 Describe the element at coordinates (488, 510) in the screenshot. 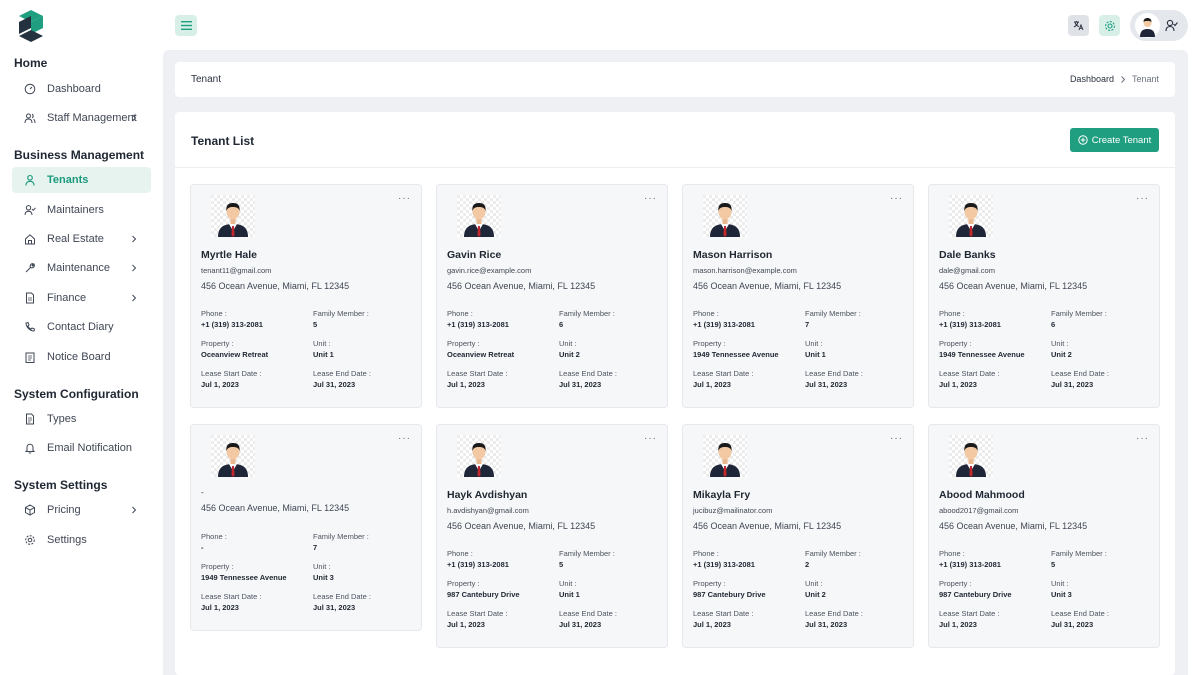

I see `tenant-email: h.avdishyan@gmail.com` at that location.